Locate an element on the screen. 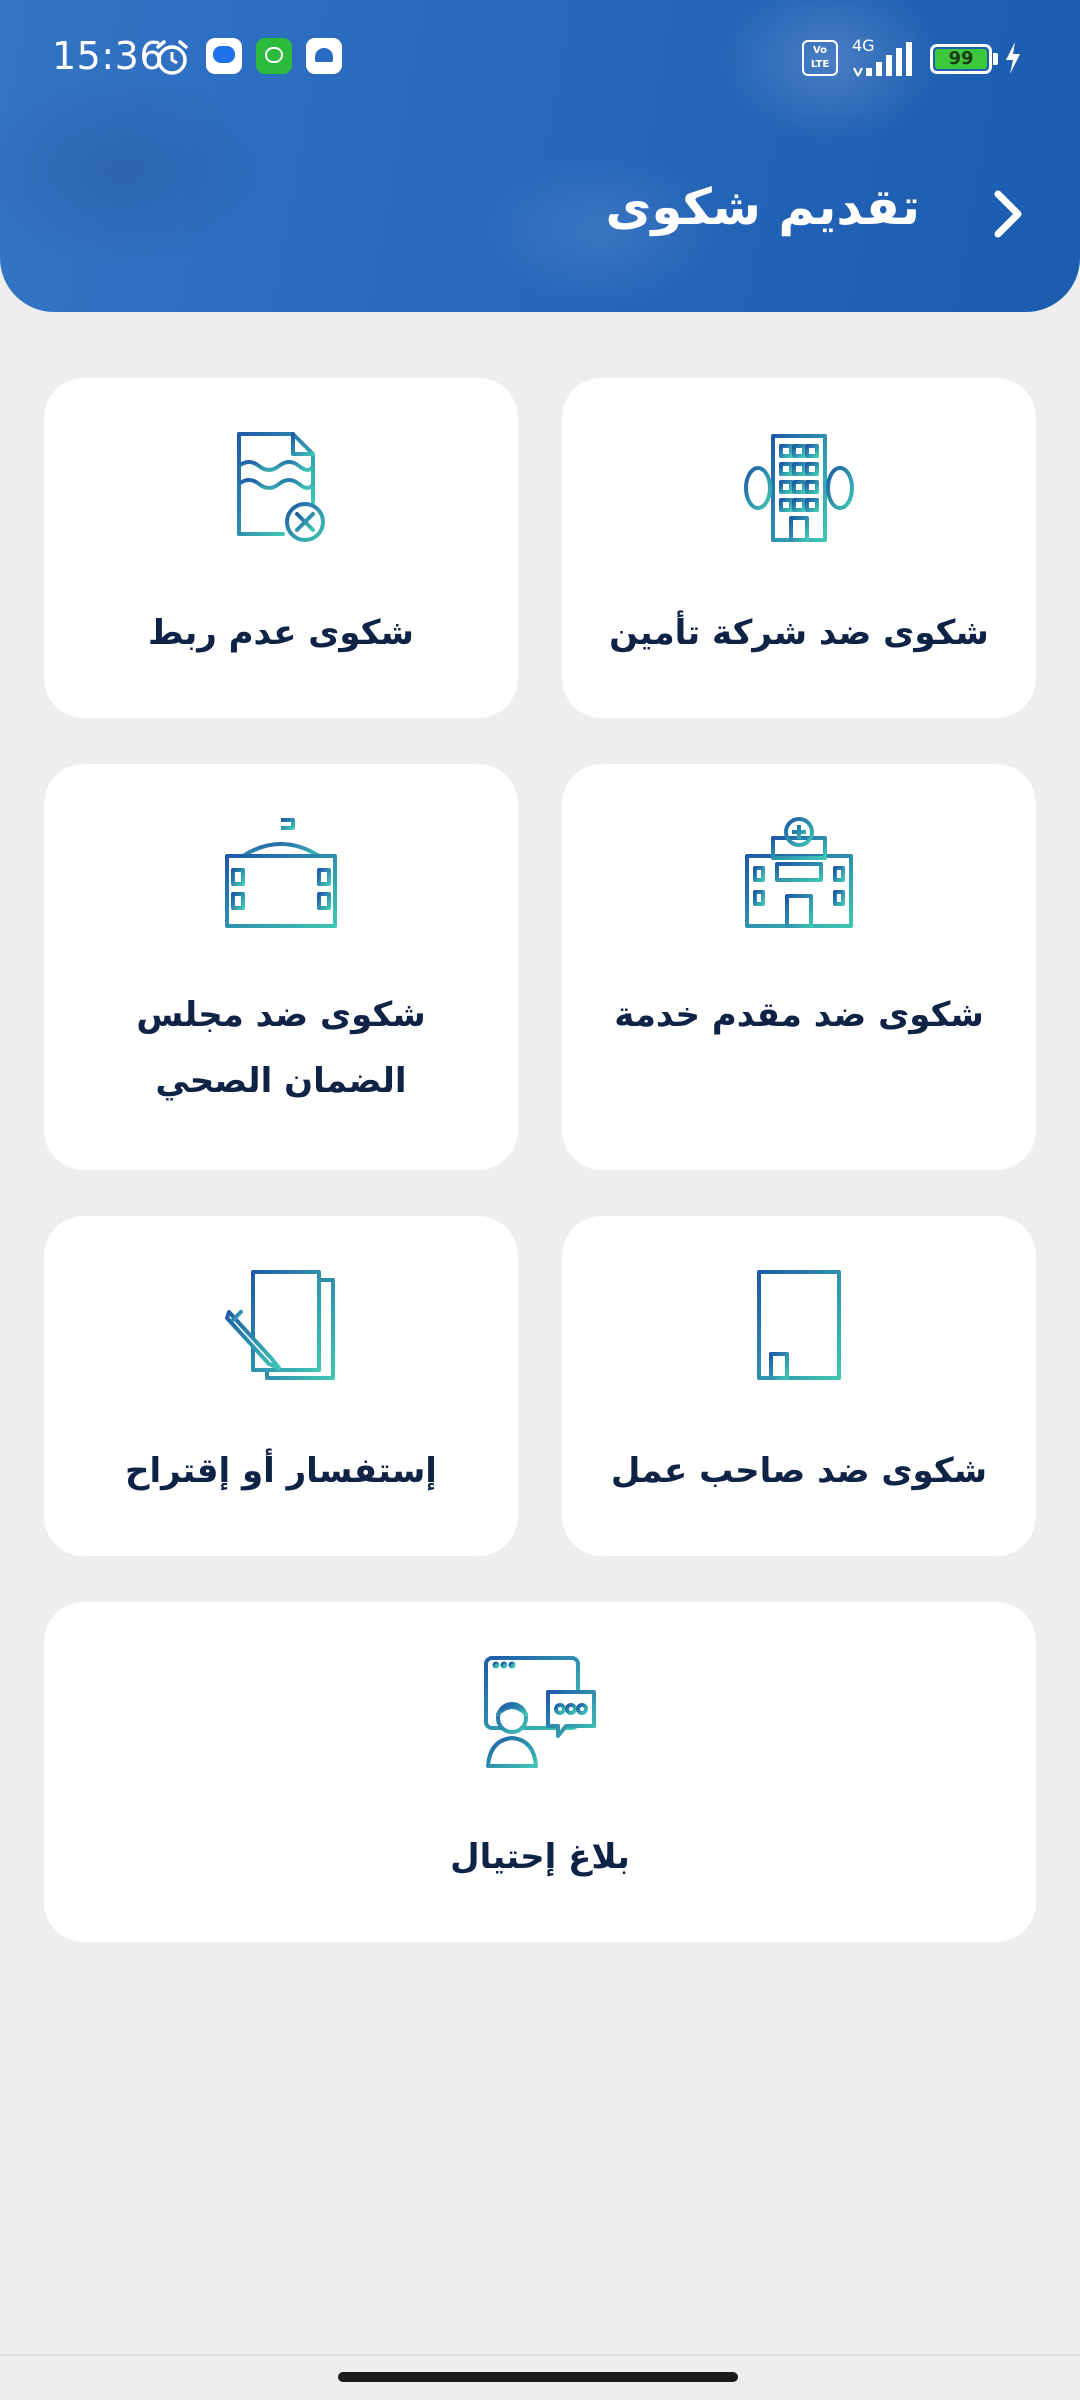 Image resolution: width=1080 pixels, height=2400 pixels. battery-level: 99 is located at coordinates (961, 58).